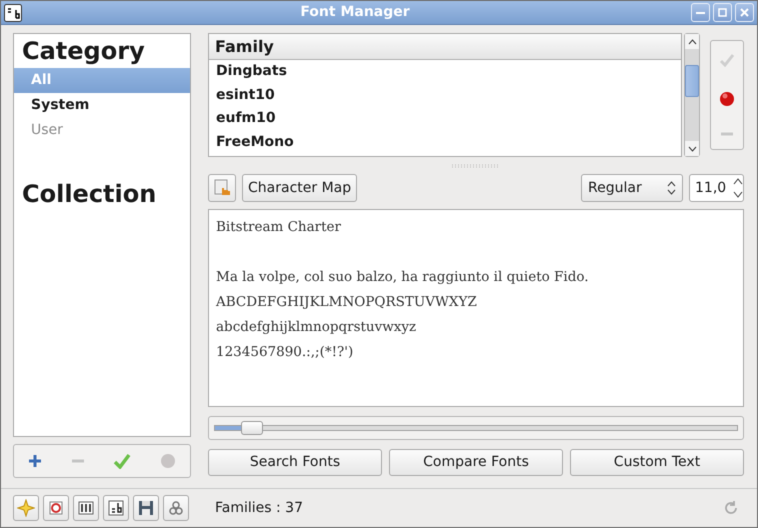 The height and width of the screenshot is (528, 758). What do you see at coordinates (657, 462) in the screenshot?
I see `action-button: Custom Text` at bounding box center [657, 462].